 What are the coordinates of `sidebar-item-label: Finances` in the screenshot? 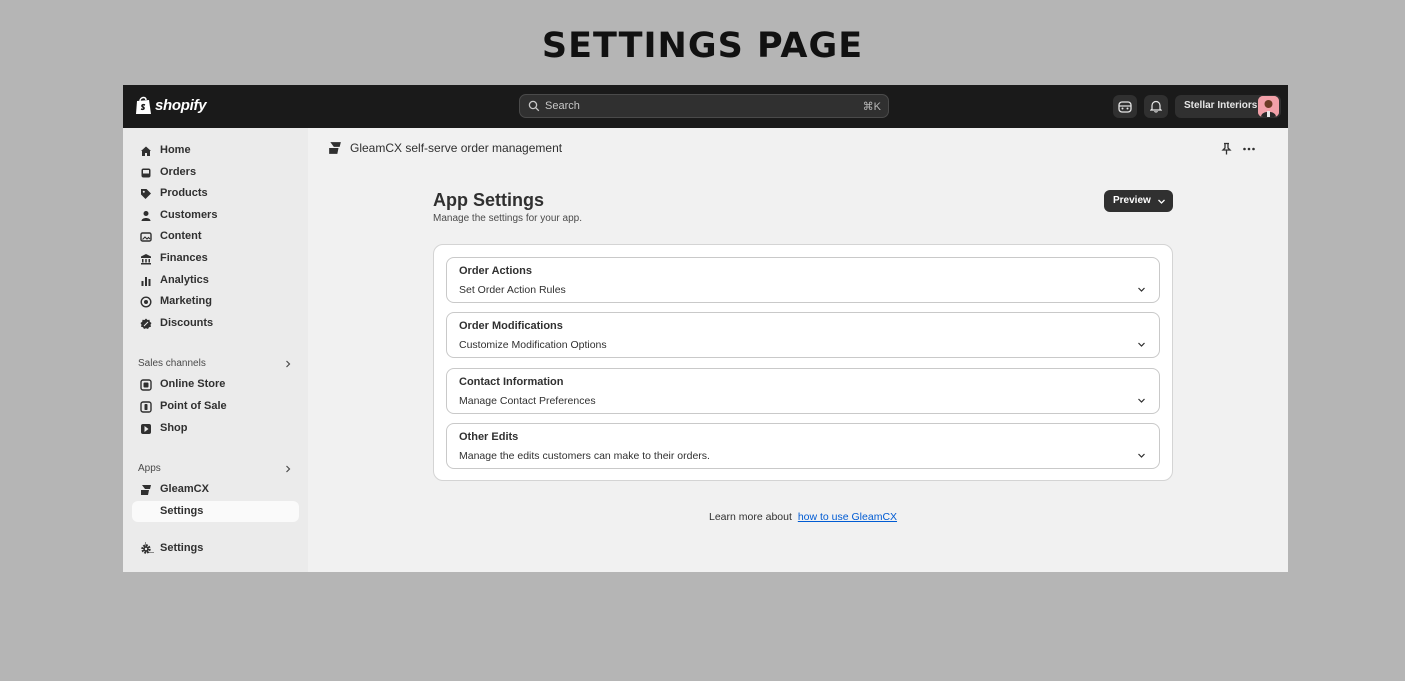 It's located at (184, 258).